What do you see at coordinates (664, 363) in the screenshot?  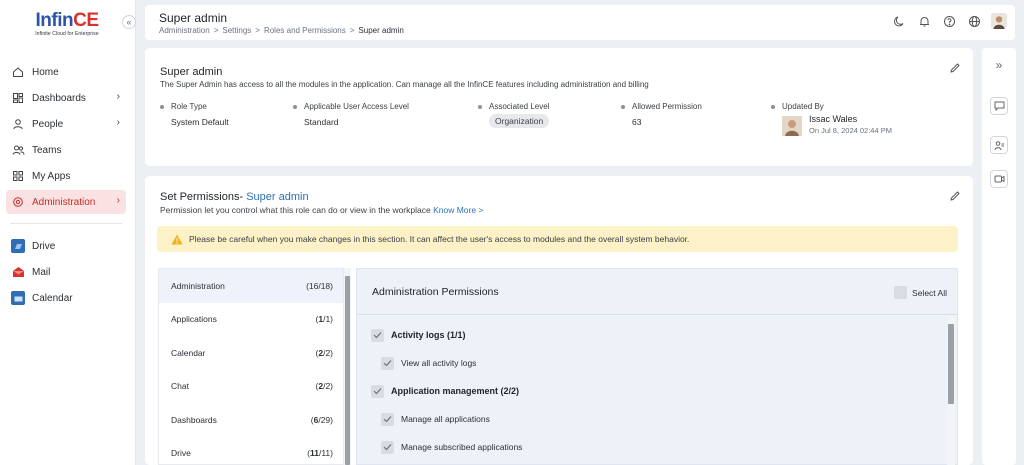 I see `permission-item-view-activity-logs: View all activity logs` at bounding box center [664, 363].